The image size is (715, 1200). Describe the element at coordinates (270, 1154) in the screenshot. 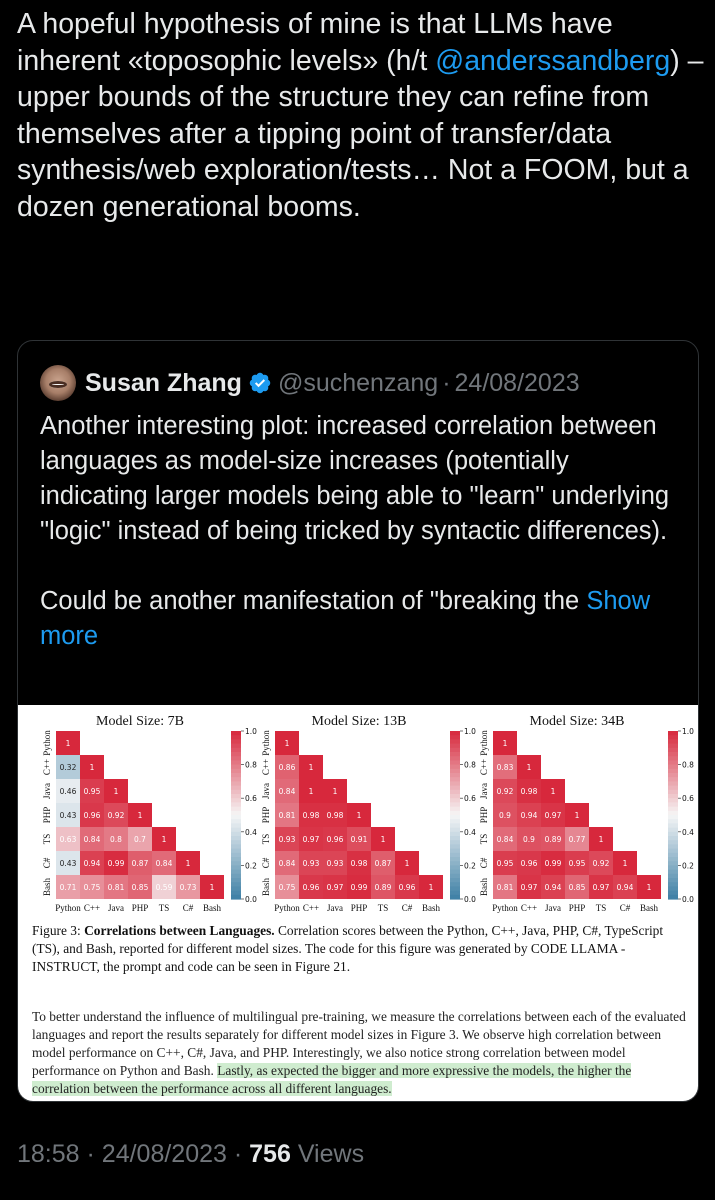

I see `views-count: 756` at that location.